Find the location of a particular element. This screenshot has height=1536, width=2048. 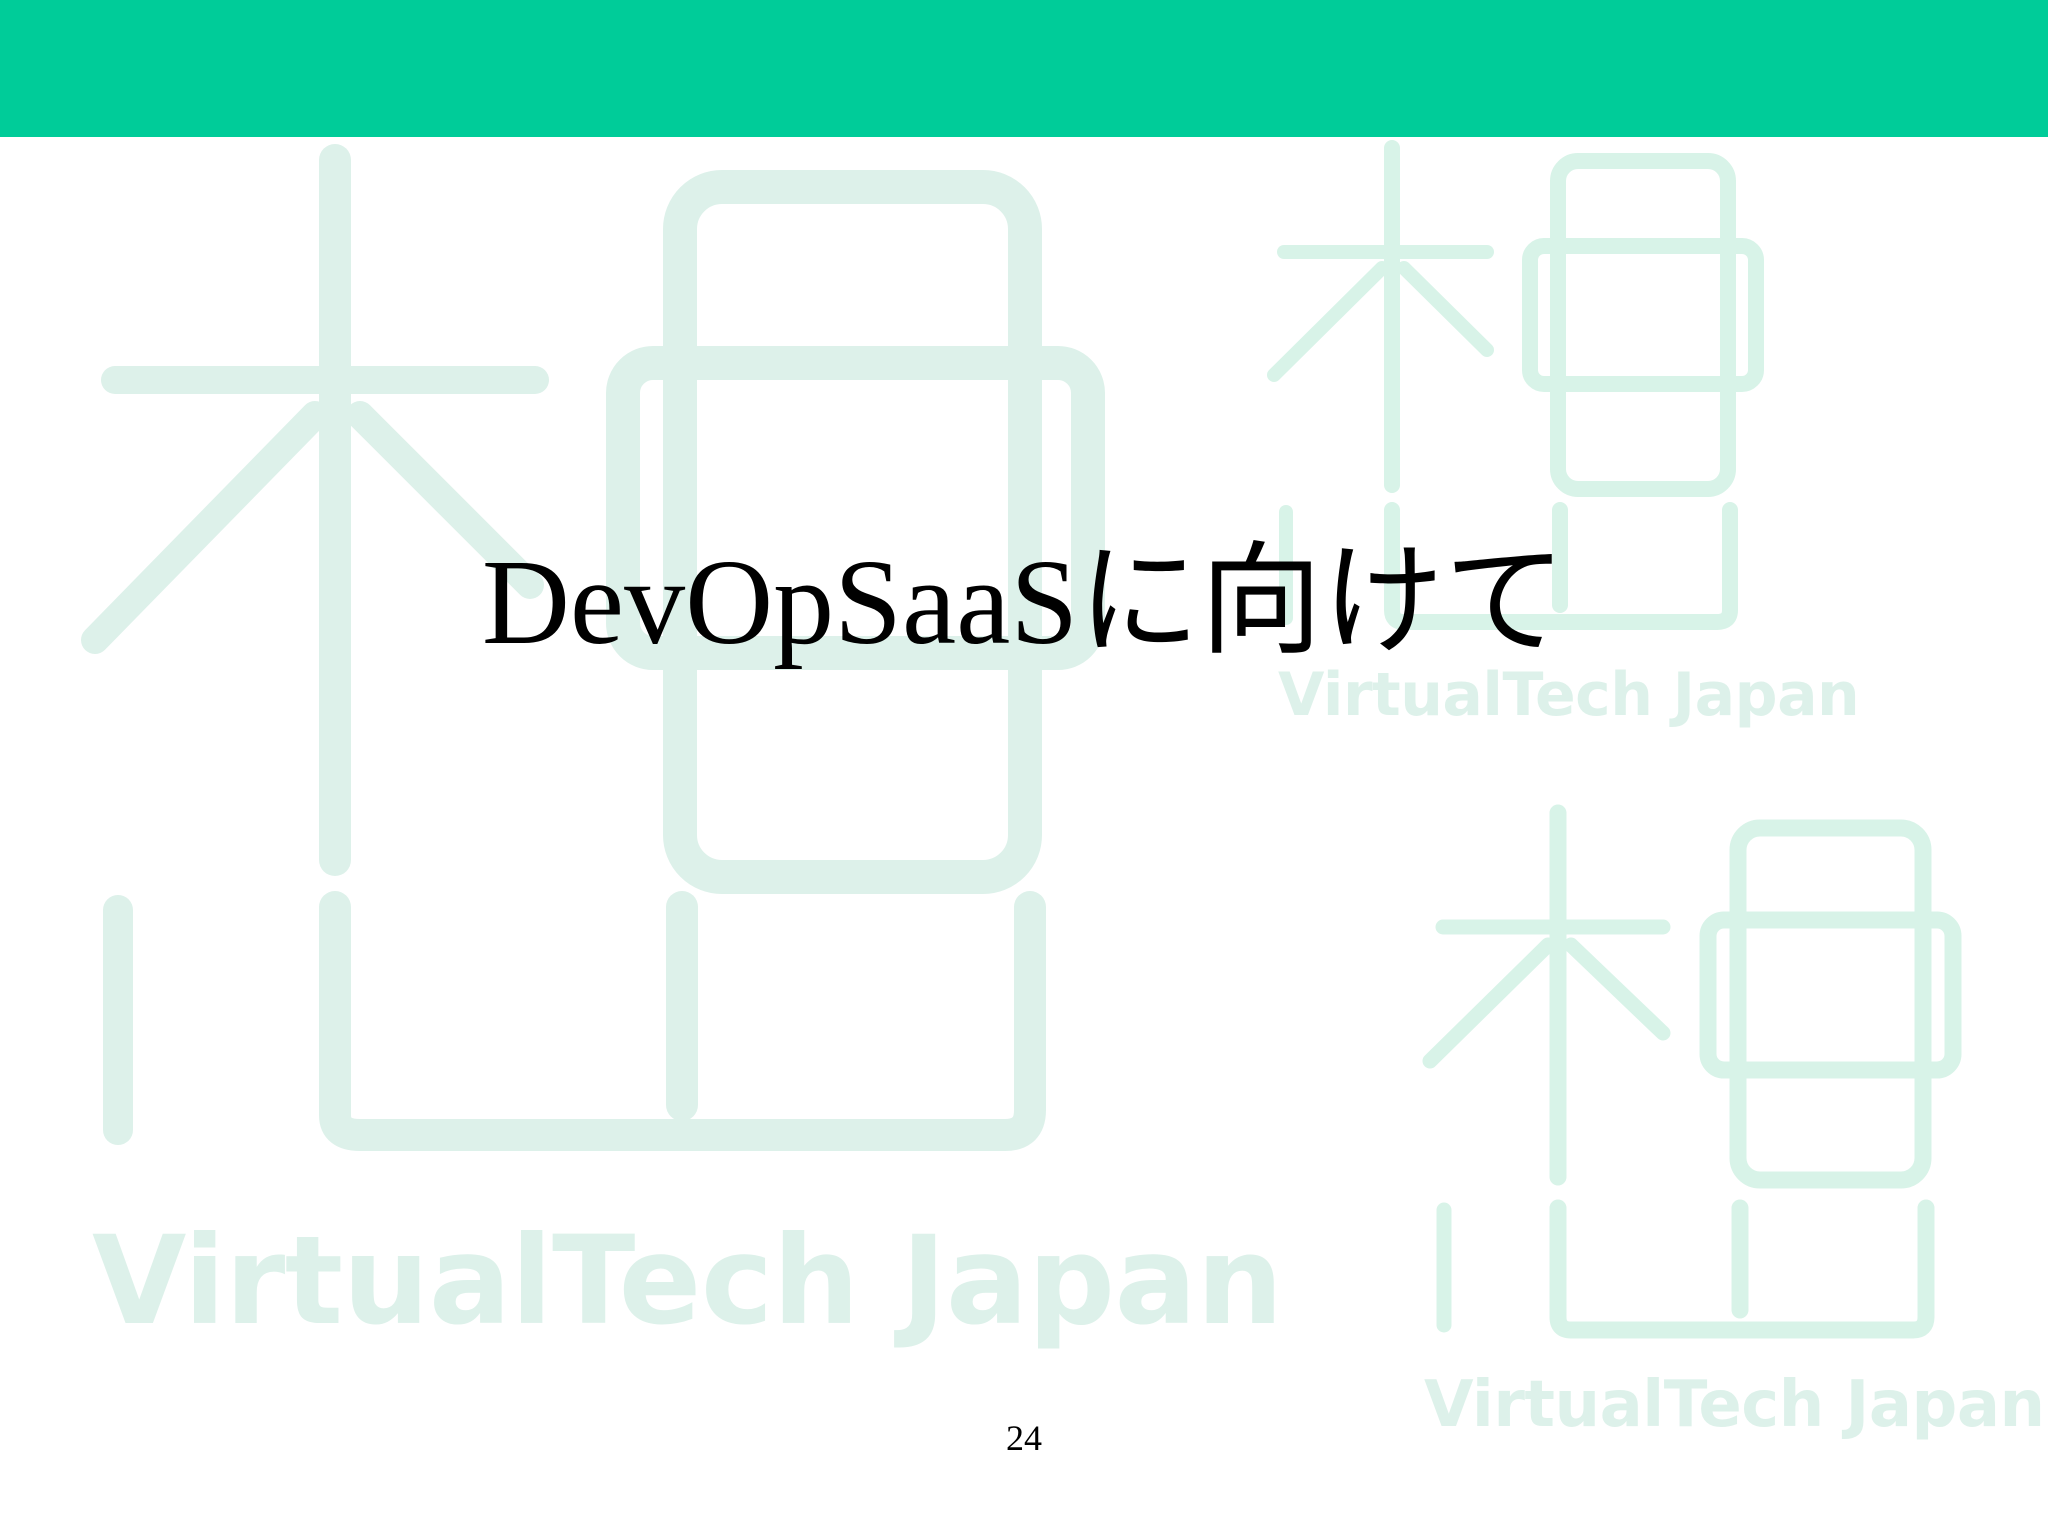

slide-title: DevOpSaaSに向けて is located at coordinates (1024, 602).